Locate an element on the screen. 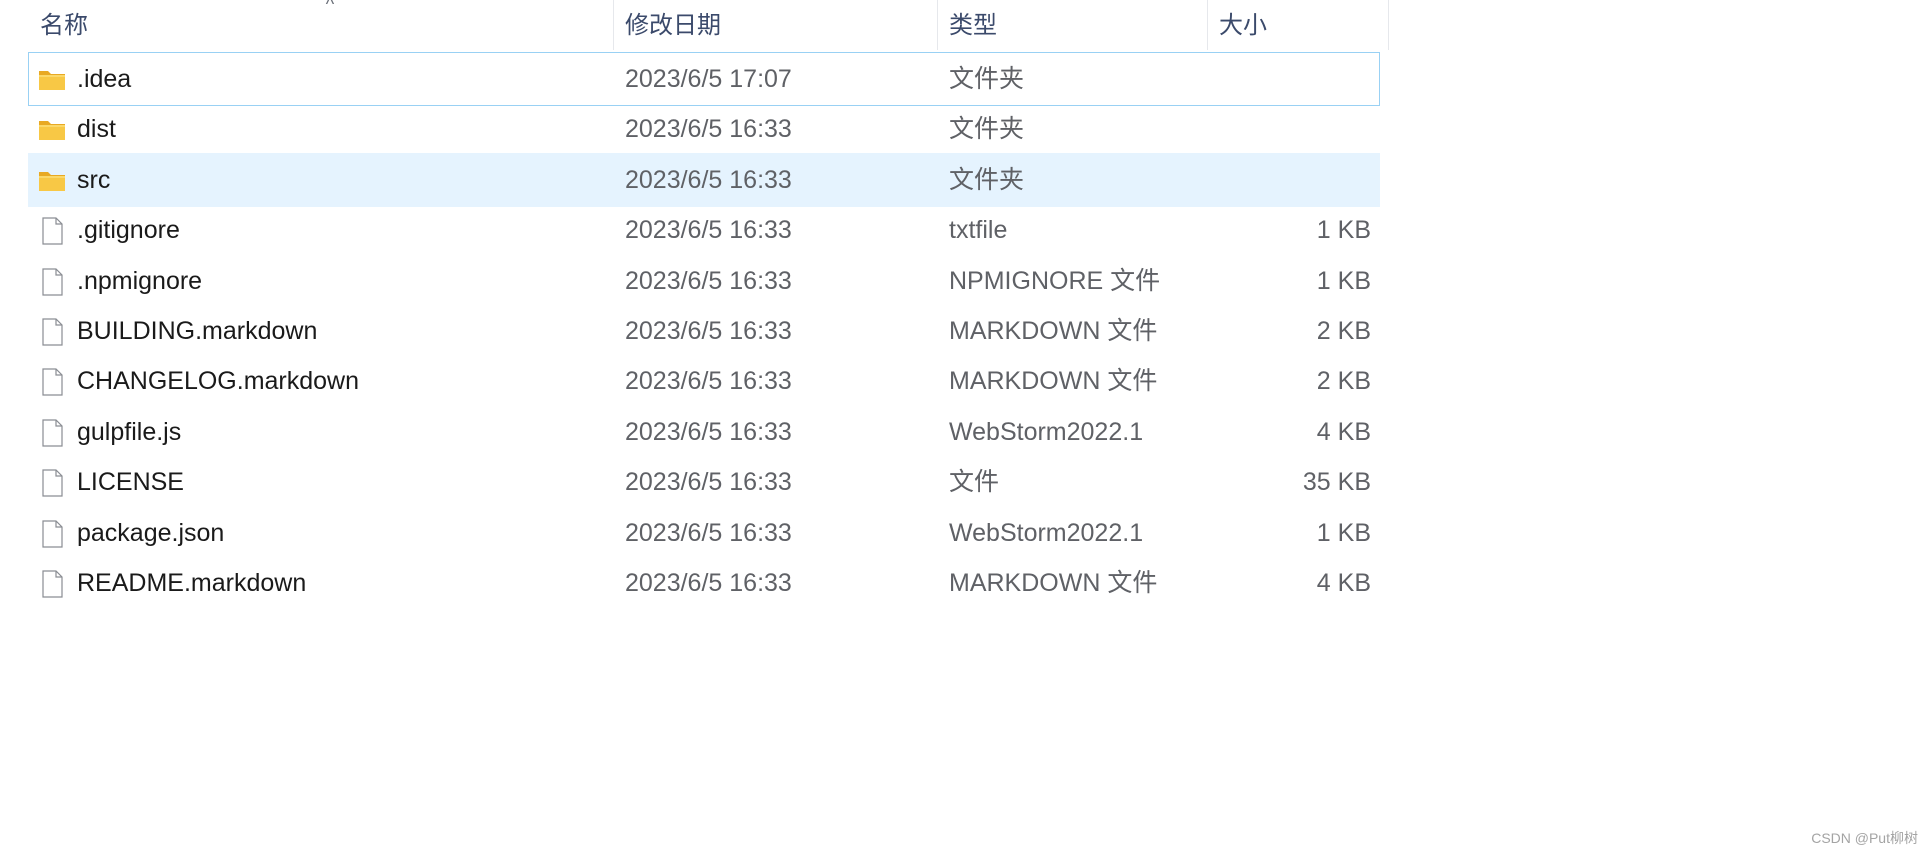 The image size is (1932, 856). file-name: src is located at coordinates (94, 180).